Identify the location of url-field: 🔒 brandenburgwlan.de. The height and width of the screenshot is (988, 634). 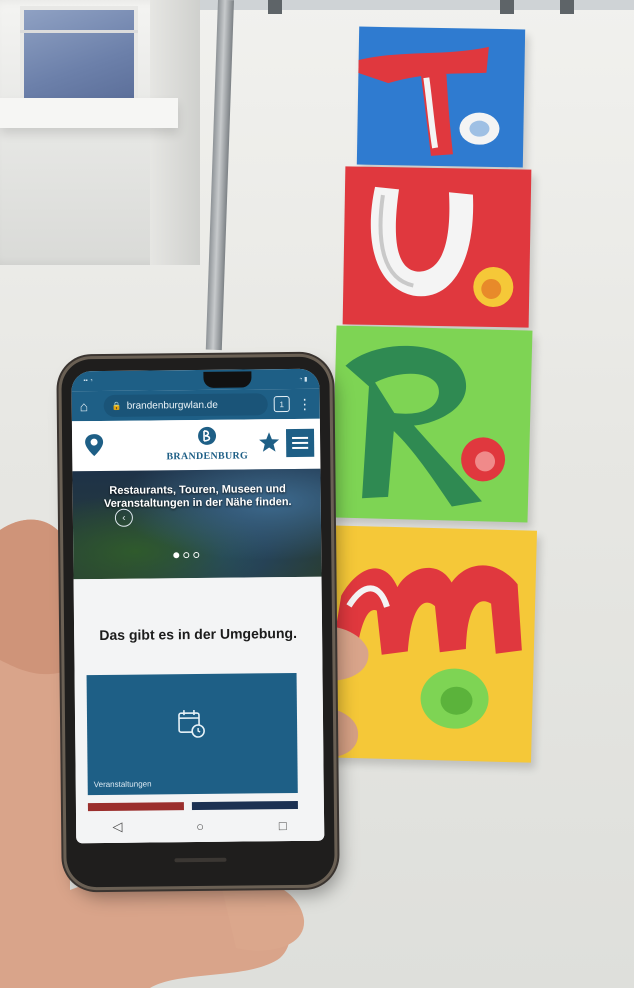
(185, 405).